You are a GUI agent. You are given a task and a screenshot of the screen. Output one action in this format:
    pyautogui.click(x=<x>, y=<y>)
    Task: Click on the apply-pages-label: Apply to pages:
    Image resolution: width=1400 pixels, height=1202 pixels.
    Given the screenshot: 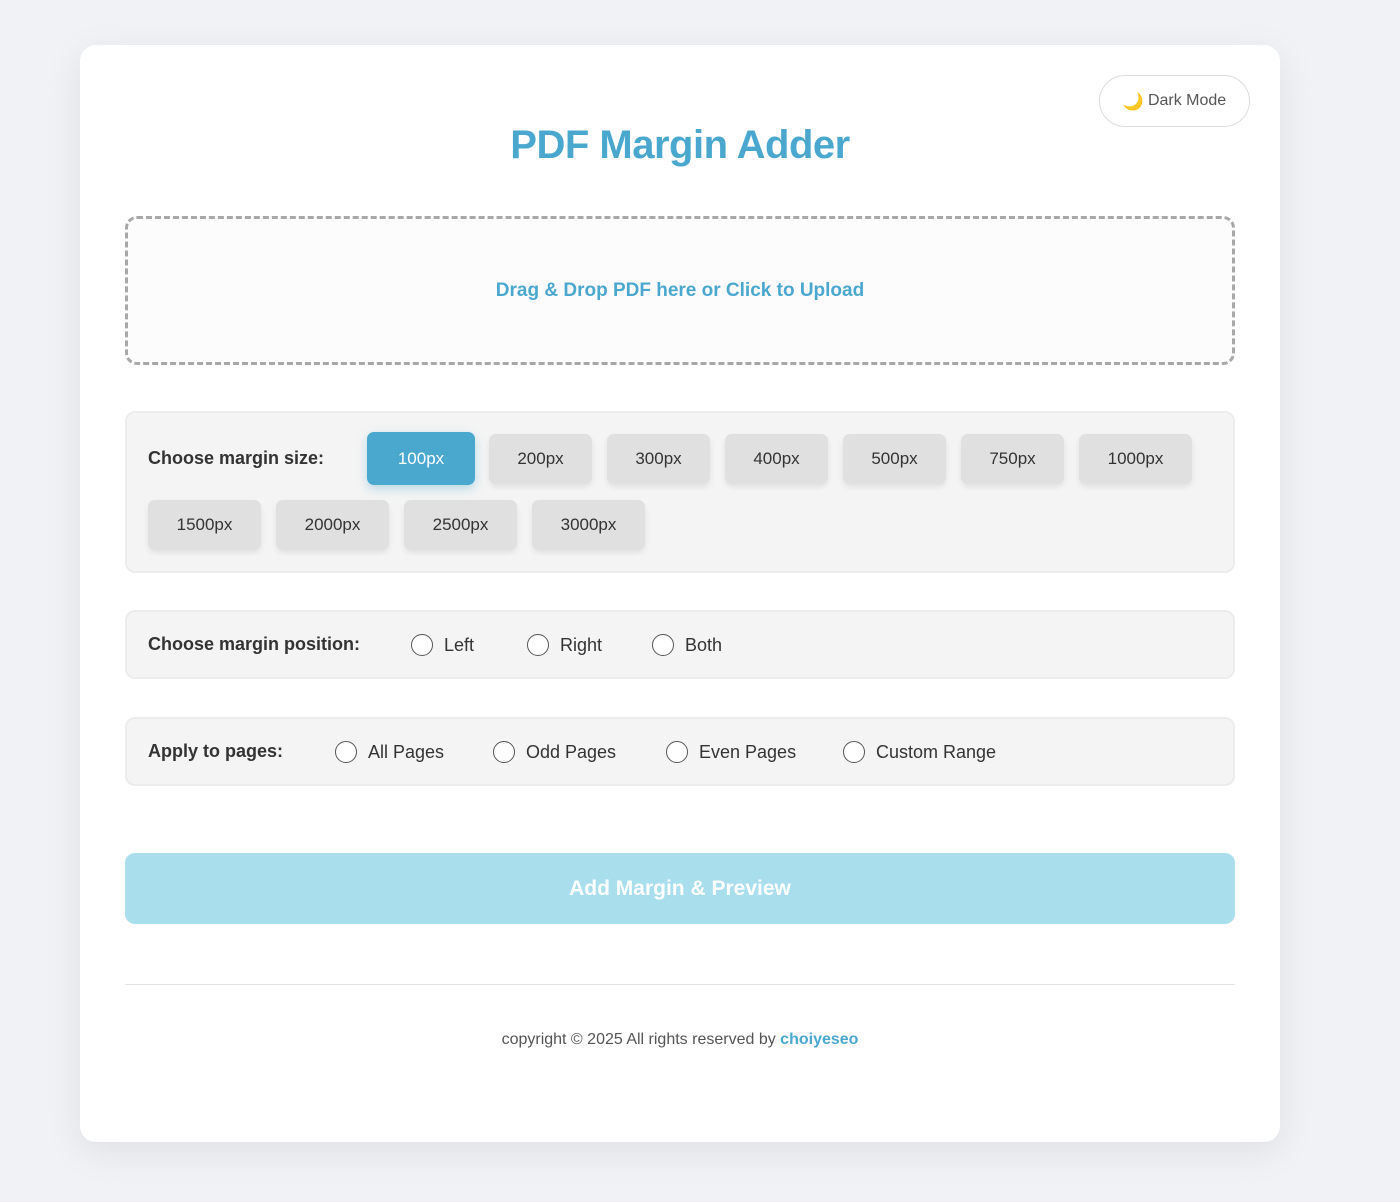 What is the action you would take?
    pyautogui.click(x=216, y=751)
    